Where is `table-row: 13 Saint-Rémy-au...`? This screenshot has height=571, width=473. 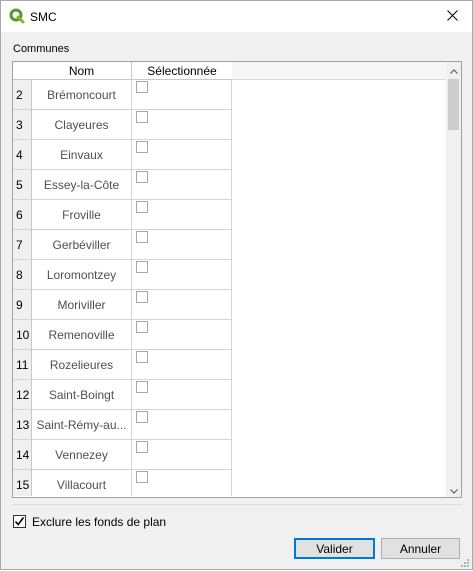
table-row: 13 Saint-Rémy-au... is located at coordinates (122, 425).